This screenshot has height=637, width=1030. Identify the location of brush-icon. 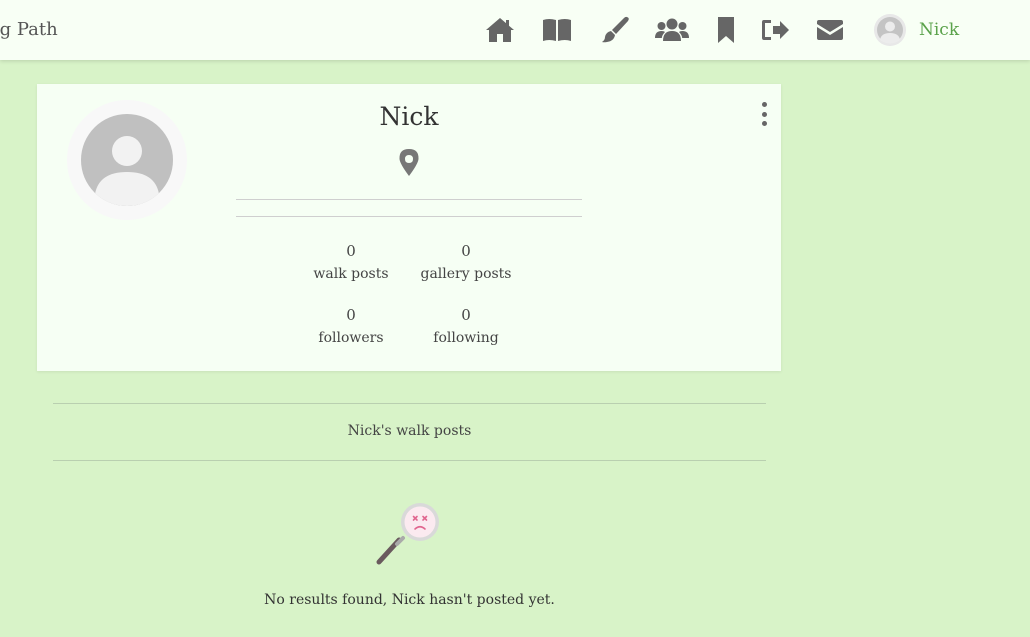
(616, 30).